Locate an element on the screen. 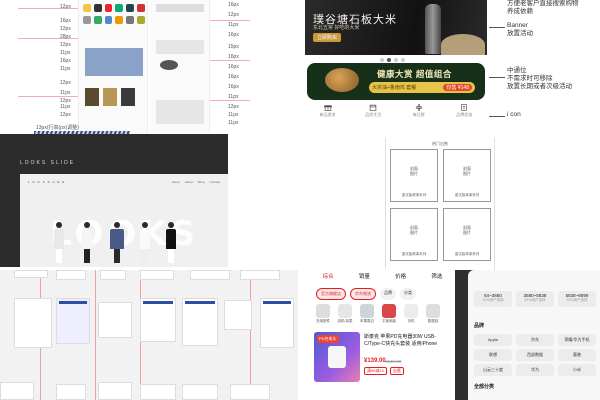  brand-option: 京东 is located at coordinates (535, 340).